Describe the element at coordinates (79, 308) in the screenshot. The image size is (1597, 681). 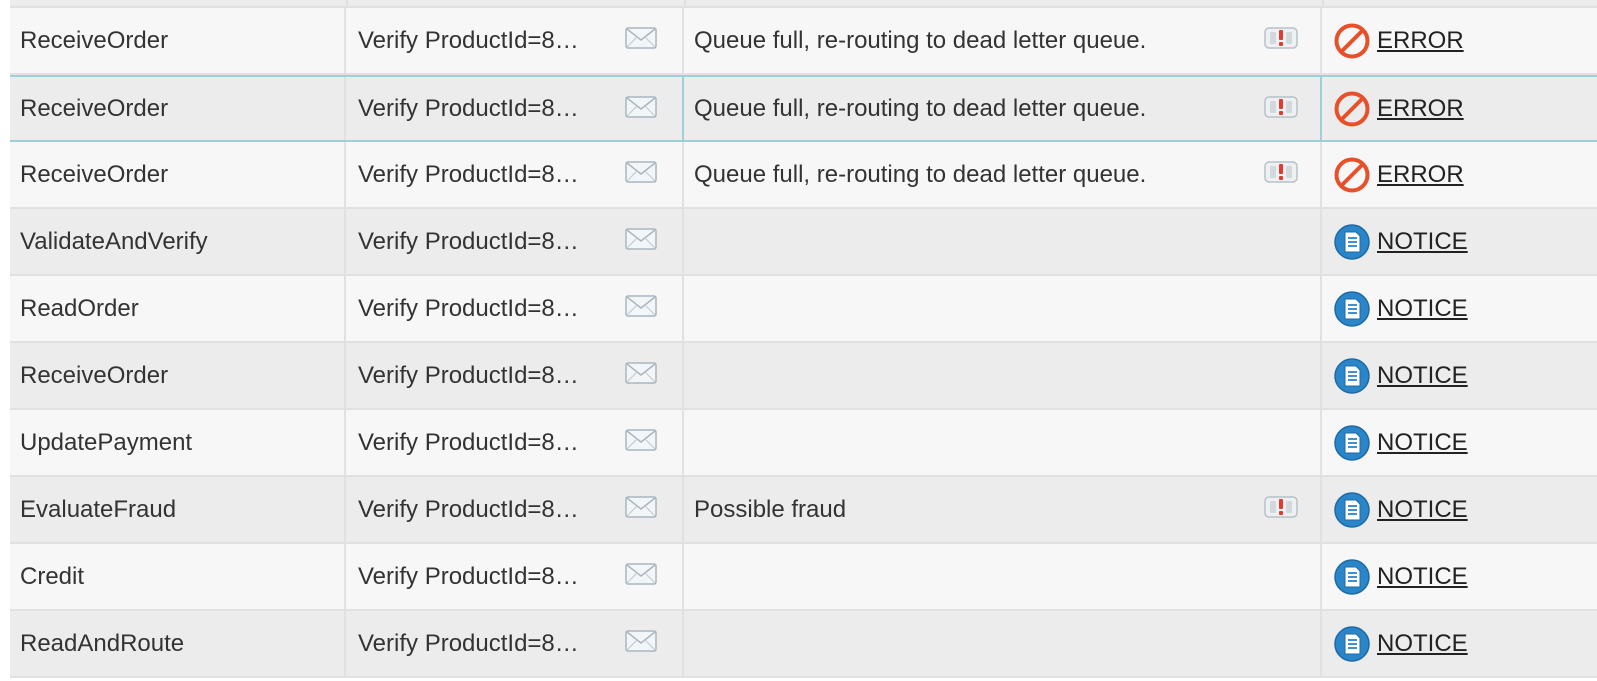
I see `step-name: ReadOrder` at that location.